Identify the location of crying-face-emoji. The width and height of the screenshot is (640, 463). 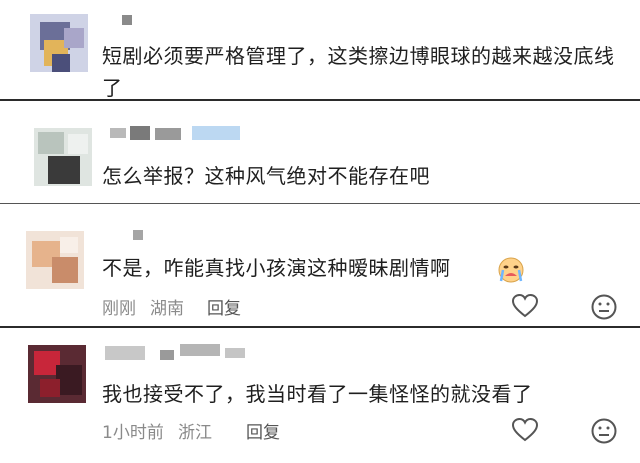
(511, 270).